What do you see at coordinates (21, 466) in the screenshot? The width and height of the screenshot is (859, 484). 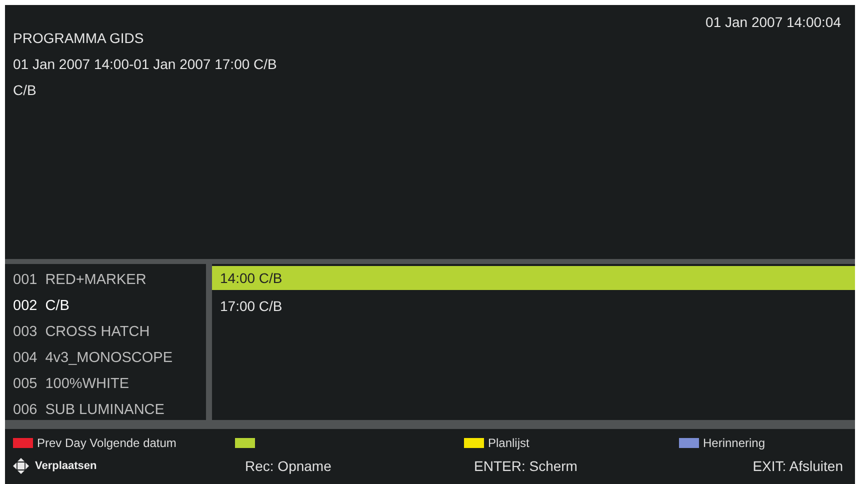 I see `navigate-icon` at bounding box center [21, 466].